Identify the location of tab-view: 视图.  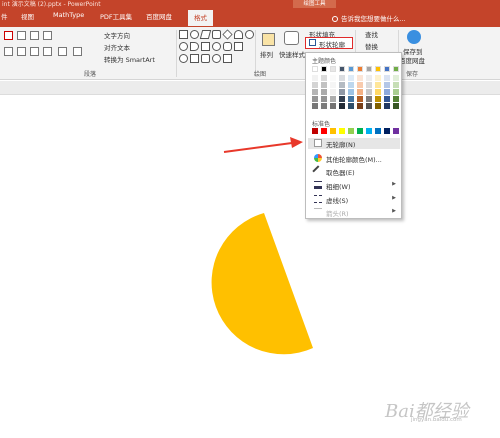
(27, 16).